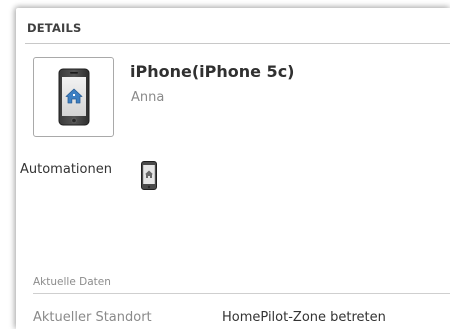  What do you see at coordinates (54, 28) in the screenshot?
I see `details-header: DETAILS` at bounding box center [54, 28].